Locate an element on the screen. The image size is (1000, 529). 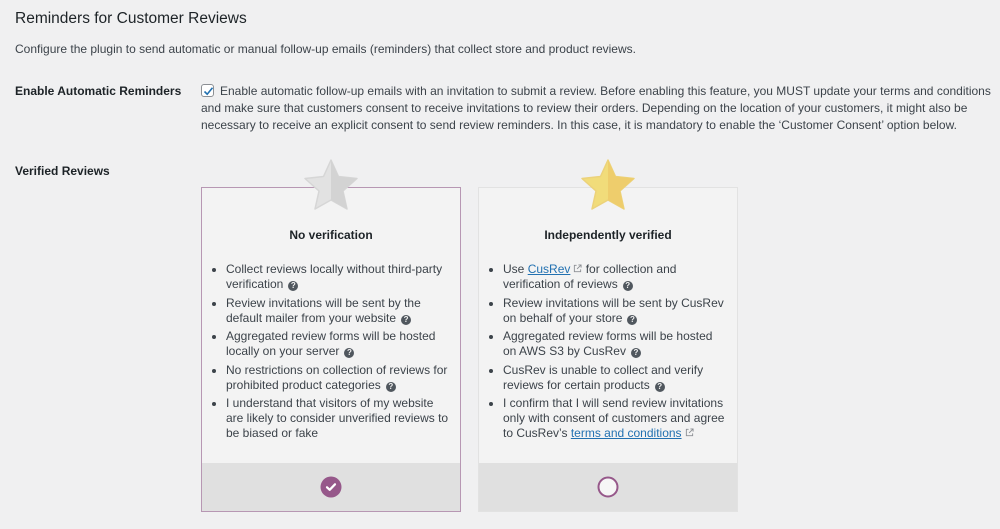
option-title: No verification is located at coordinates (331, 235).